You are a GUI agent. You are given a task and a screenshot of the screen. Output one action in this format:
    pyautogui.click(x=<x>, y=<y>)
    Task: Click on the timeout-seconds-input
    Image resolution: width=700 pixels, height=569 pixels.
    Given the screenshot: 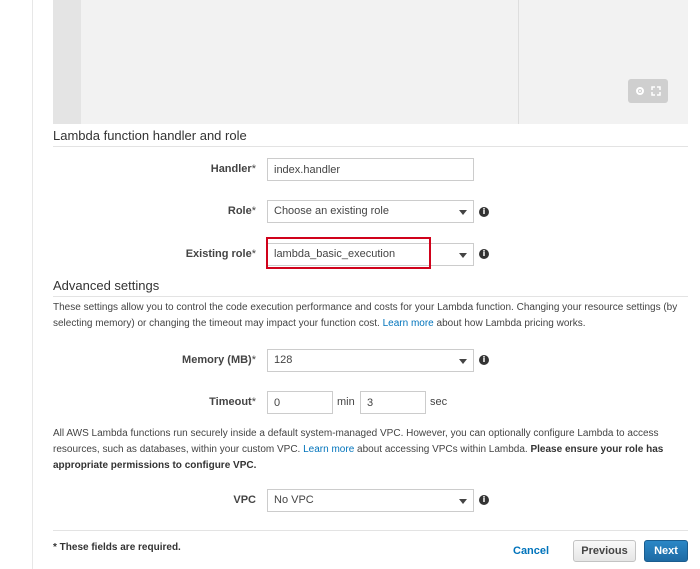 What is the action you would take?
    pyautogui.click(x=393, y=402)
    